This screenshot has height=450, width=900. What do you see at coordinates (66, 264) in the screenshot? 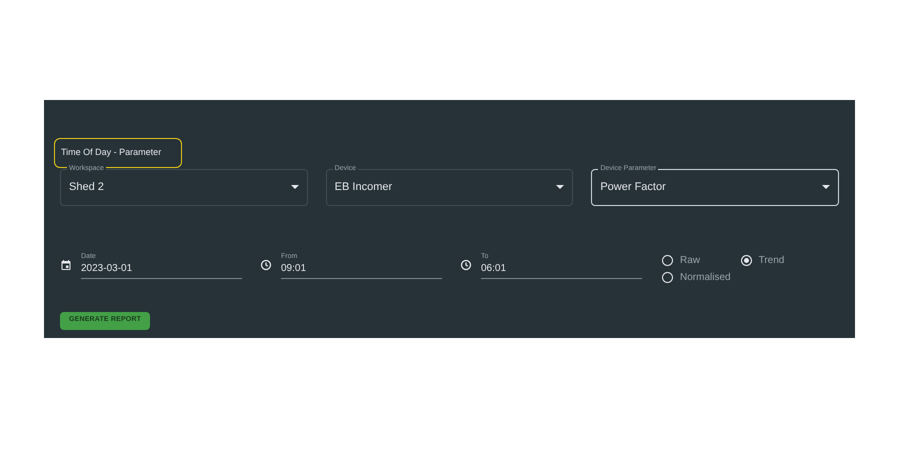
I see `calendar-icon` at bounding box center [66, 264].